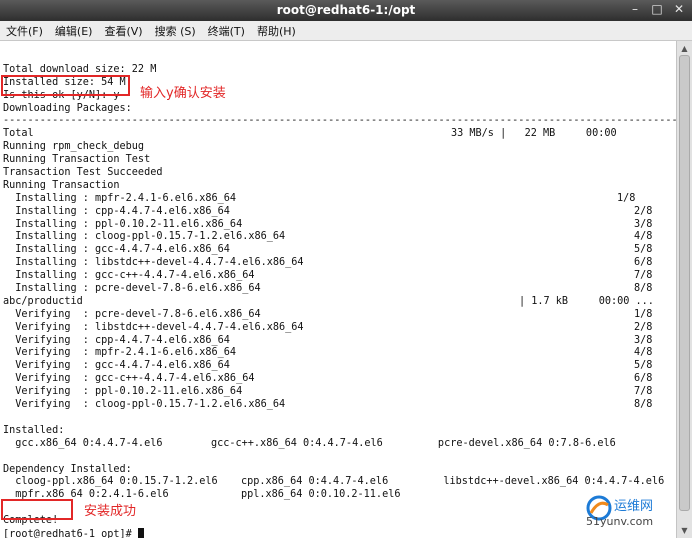  Describe the element at coordinates (140, 532) in the screenshot. I see `terminal-cursor` at that location.